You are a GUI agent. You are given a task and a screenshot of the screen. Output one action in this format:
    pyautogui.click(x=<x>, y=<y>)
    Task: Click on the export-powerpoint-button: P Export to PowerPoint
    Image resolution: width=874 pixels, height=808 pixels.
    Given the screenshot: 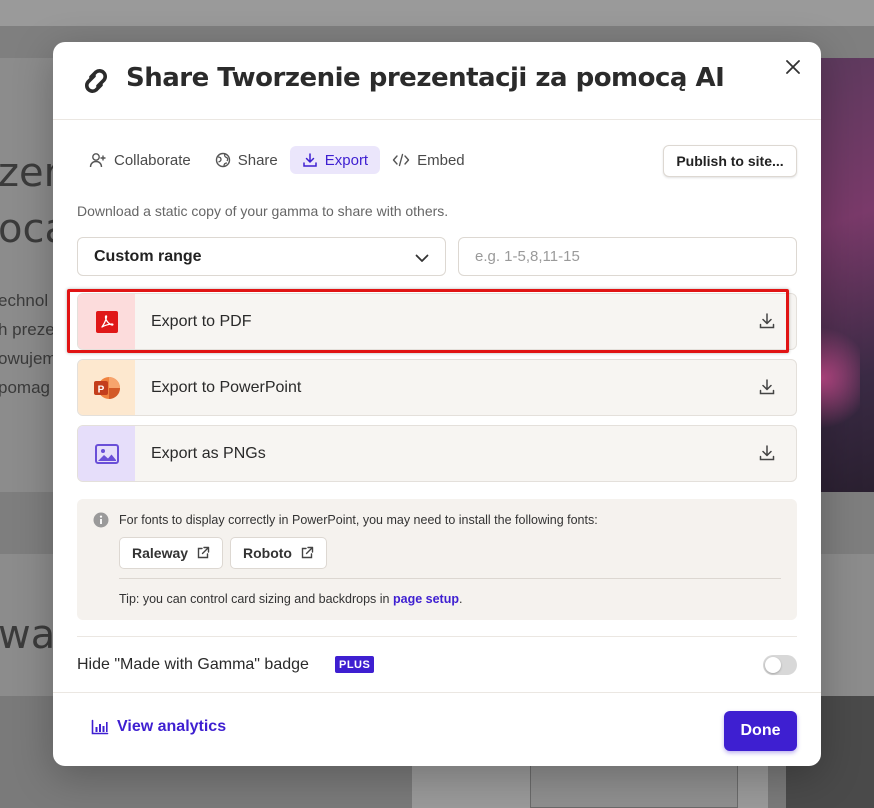 What is the action you would take?
    pyautogui.click(x=437, y=387)
    